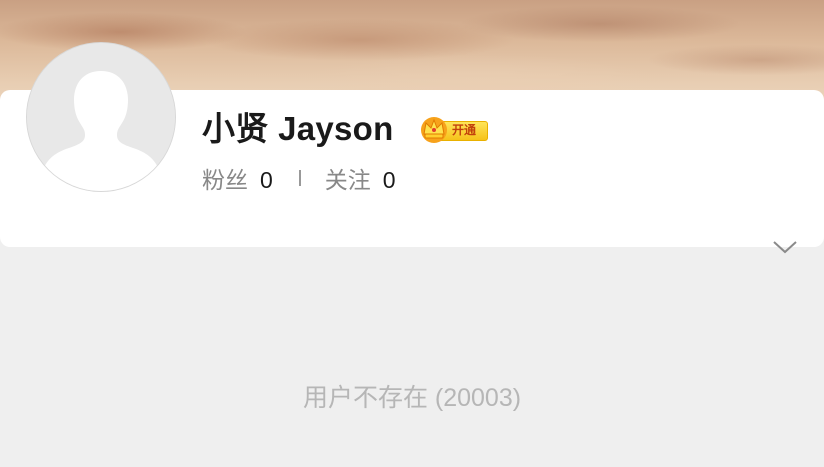 Image resolution: width=824 pixels, height=467 pixels. Describe the element at coordinates (434, 130) in the screenshot. I see `crown-icon` at that location.